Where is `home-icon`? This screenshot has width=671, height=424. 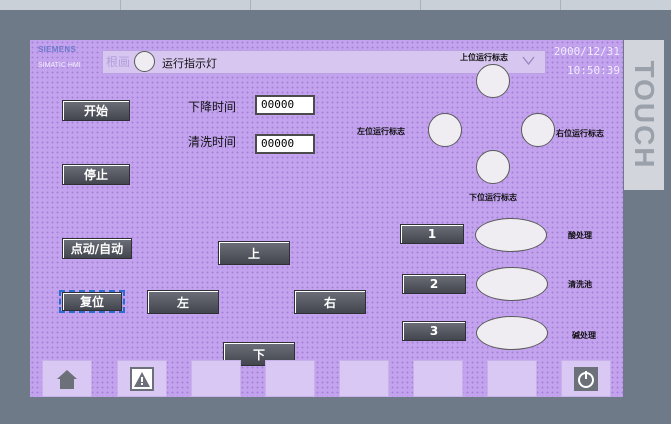
home-icon is located at coordinates (67, 379).